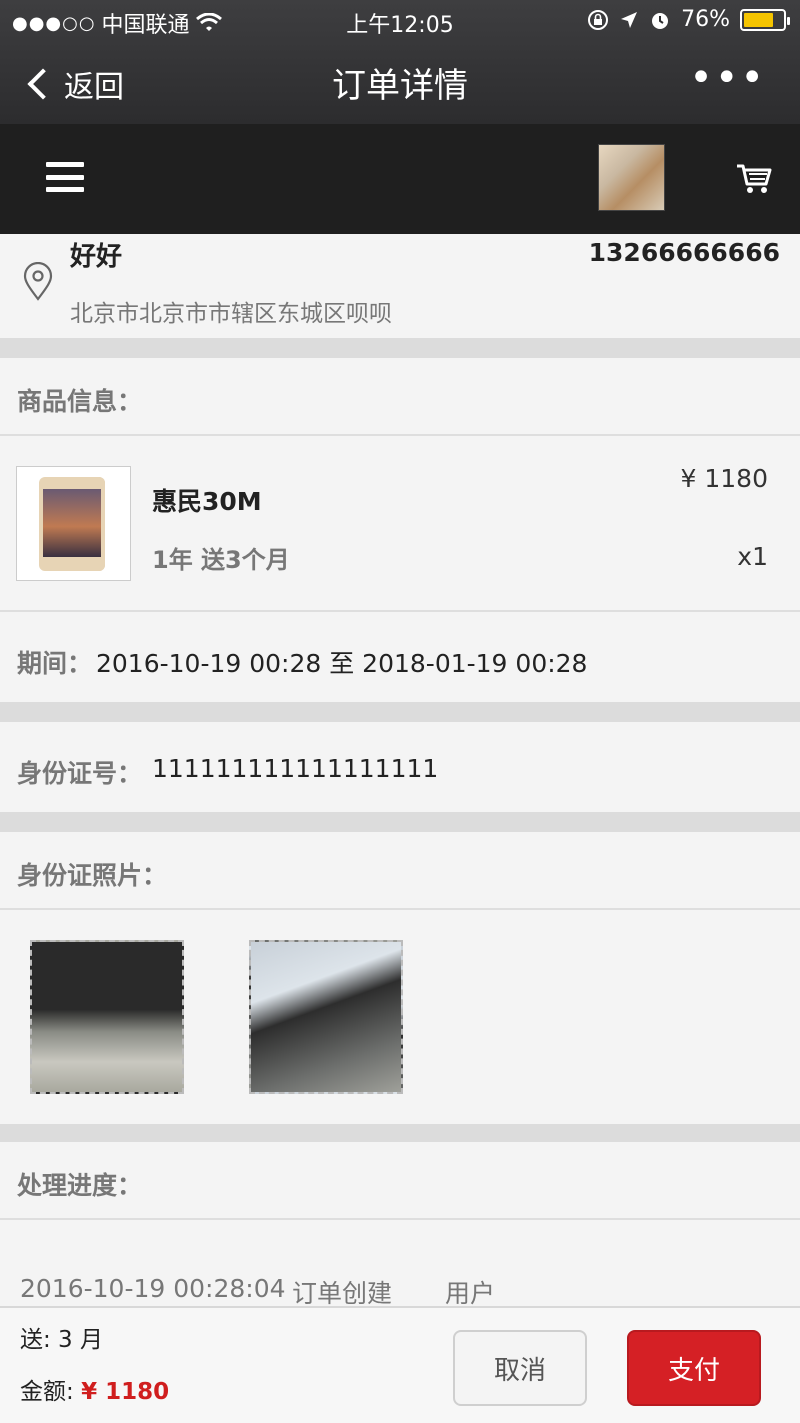  I want to click on id-number-label: 身份证号：, so click(80, 773).